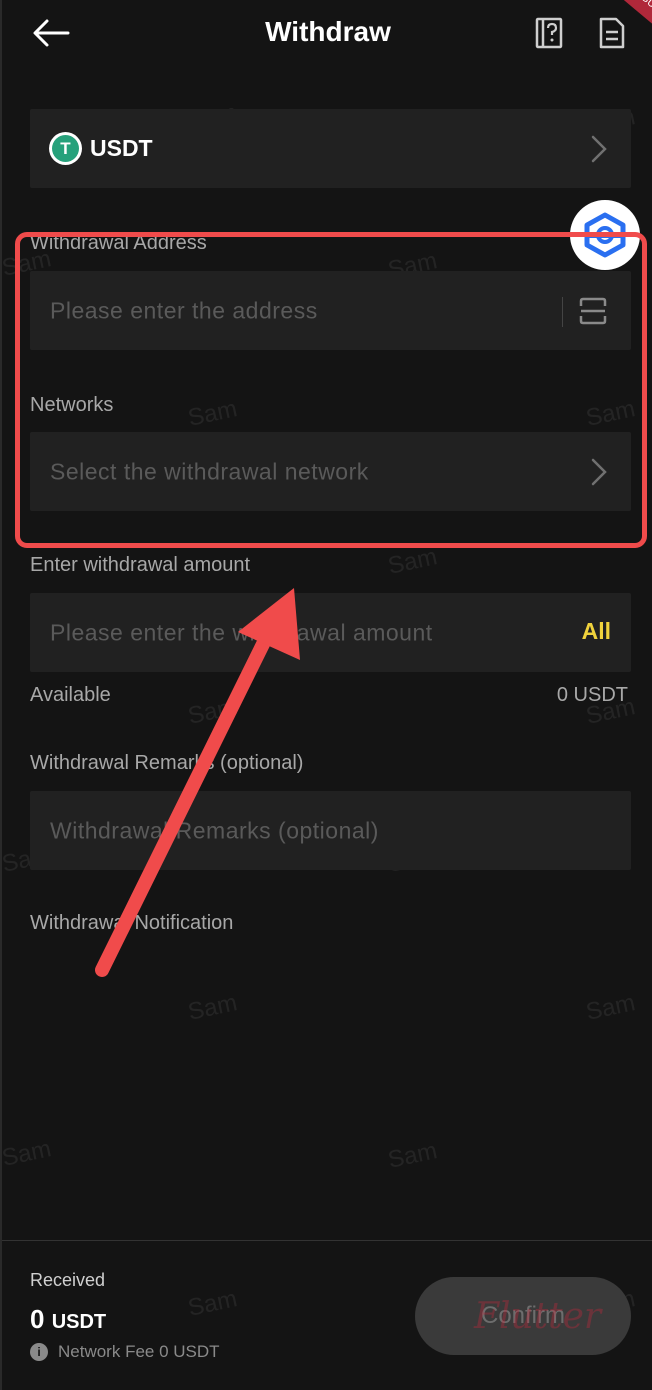  I want to click on app-header: Withdraw DEBUG, so click(327, 34).